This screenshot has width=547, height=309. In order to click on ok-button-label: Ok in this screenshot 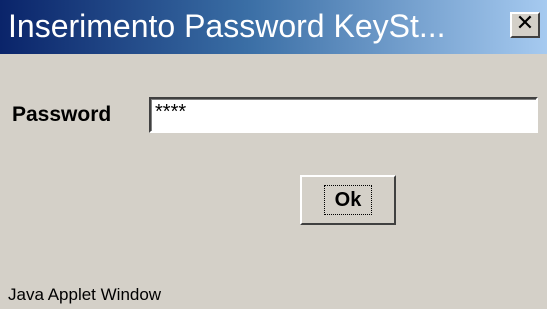, I will do `click(348, 200)`.